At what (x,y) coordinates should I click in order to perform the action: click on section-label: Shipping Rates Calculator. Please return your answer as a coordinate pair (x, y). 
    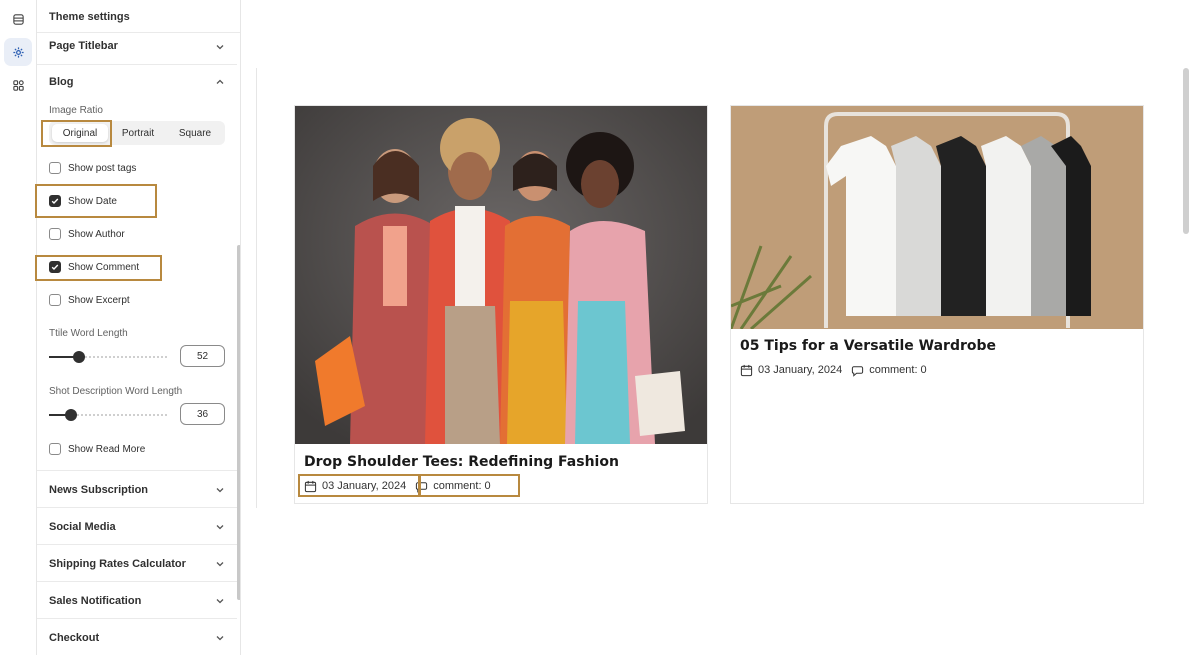
    Looking at the image, I should click on (117, 564).